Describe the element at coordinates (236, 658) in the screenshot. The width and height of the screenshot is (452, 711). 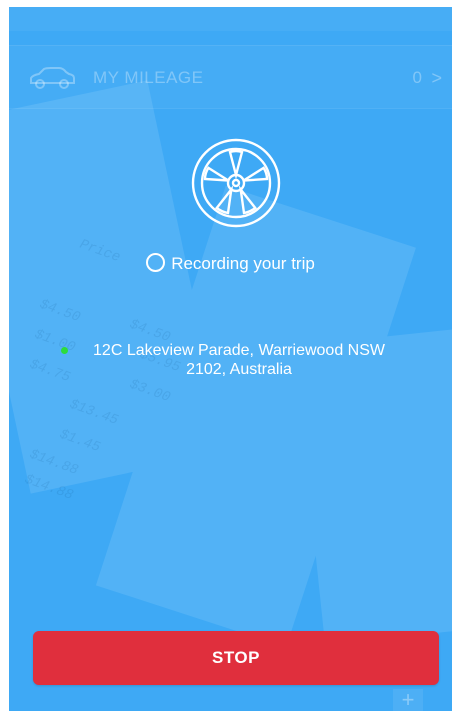
I see `stop-button: STOP` at that location.